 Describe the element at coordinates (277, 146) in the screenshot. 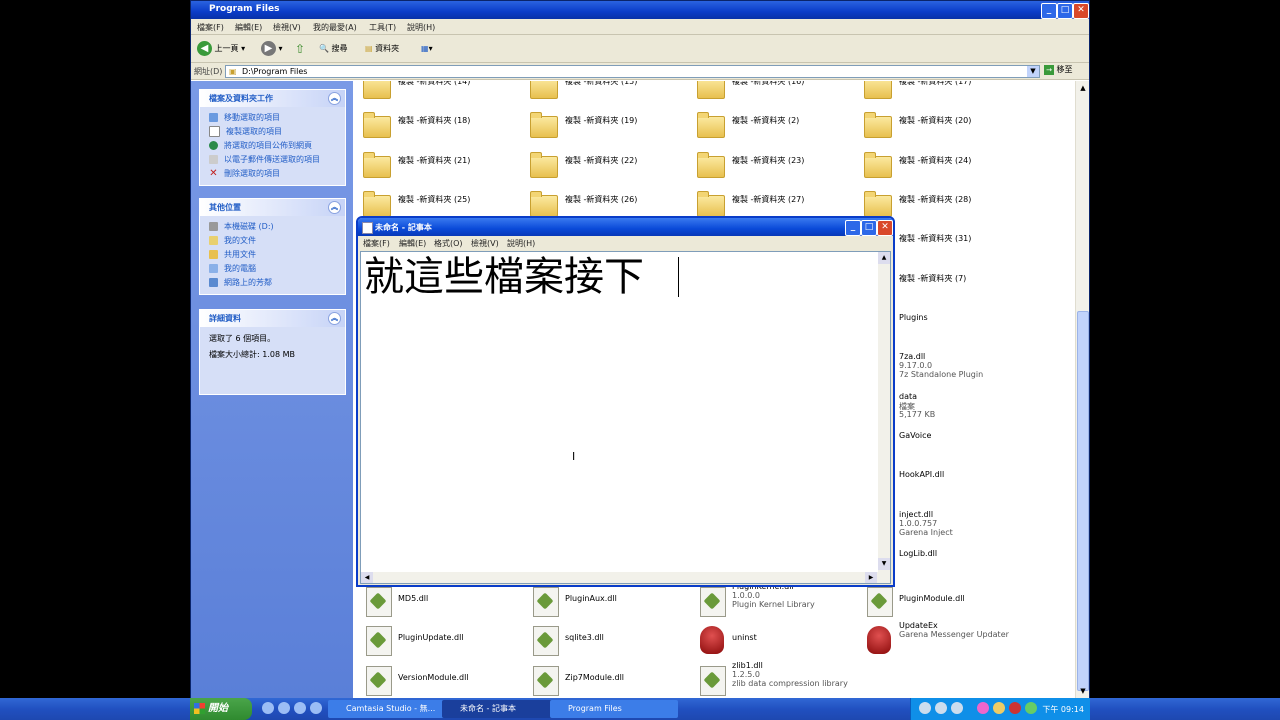

I see `task-publish: 將選取的項目公佈到網頁` at that location.